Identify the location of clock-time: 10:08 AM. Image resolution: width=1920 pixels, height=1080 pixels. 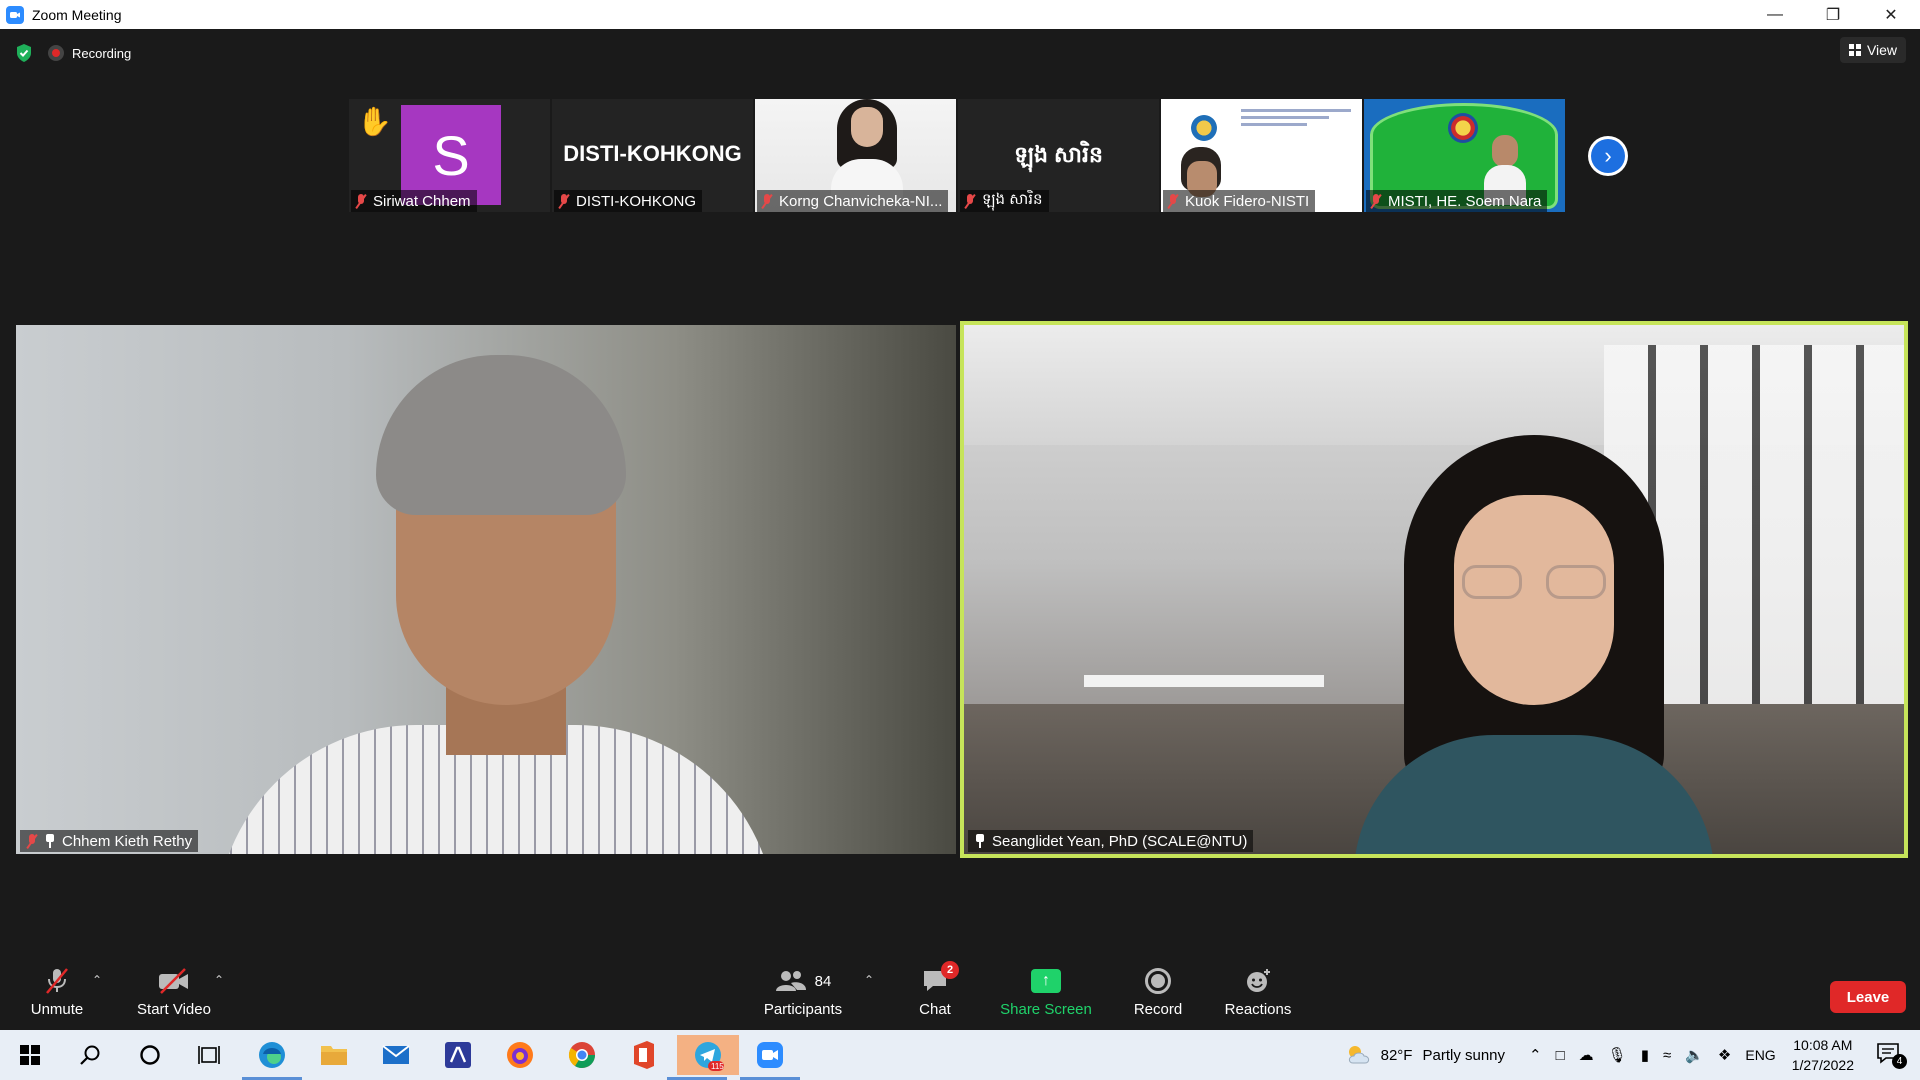
(1823, 1045).